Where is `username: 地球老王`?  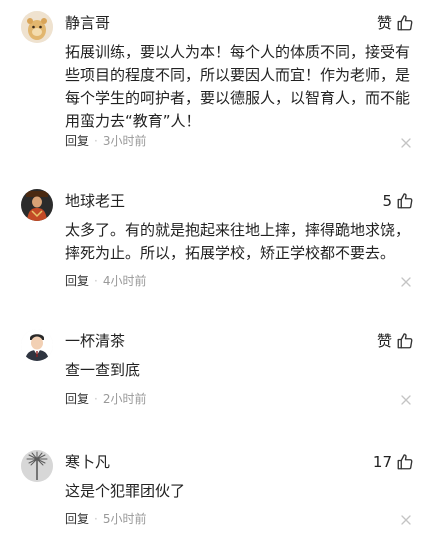 username: 地球老王 is located at coordinates (95, 201).